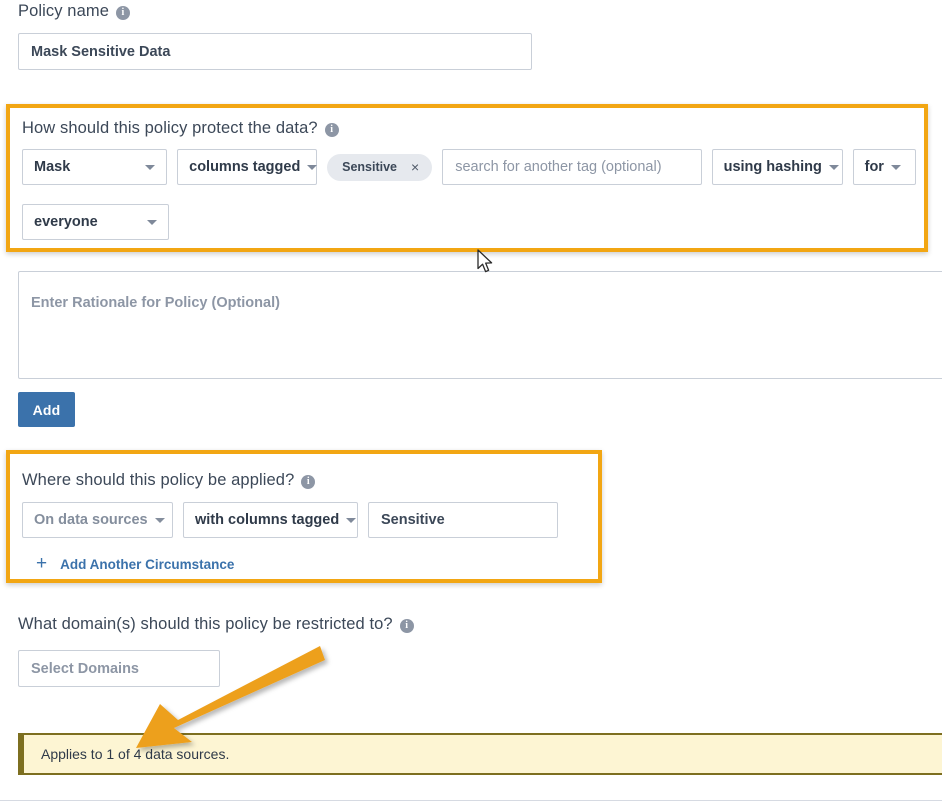 The height and width of the screenshot is (810, 942). I want to click on action-dropdown: Mask, so click(95, 167).